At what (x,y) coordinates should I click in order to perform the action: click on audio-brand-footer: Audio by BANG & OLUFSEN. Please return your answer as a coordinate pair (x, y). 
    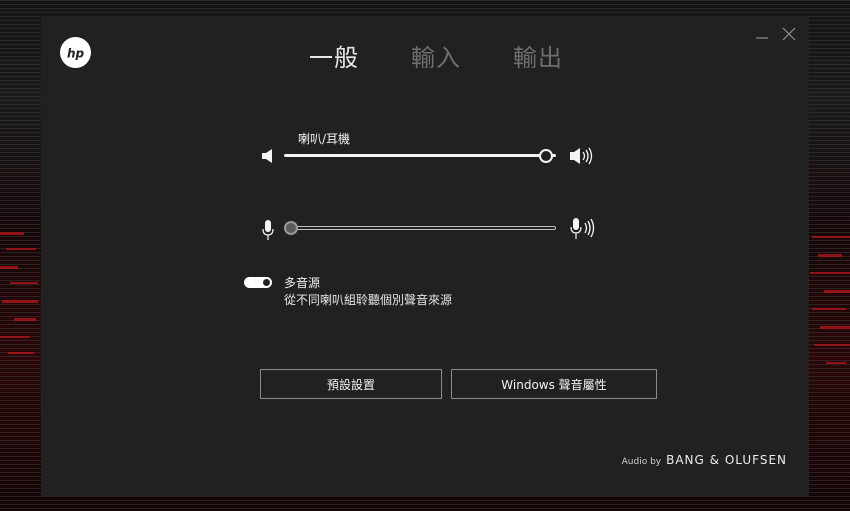
    Looking at the image, I should click on (704, 460).